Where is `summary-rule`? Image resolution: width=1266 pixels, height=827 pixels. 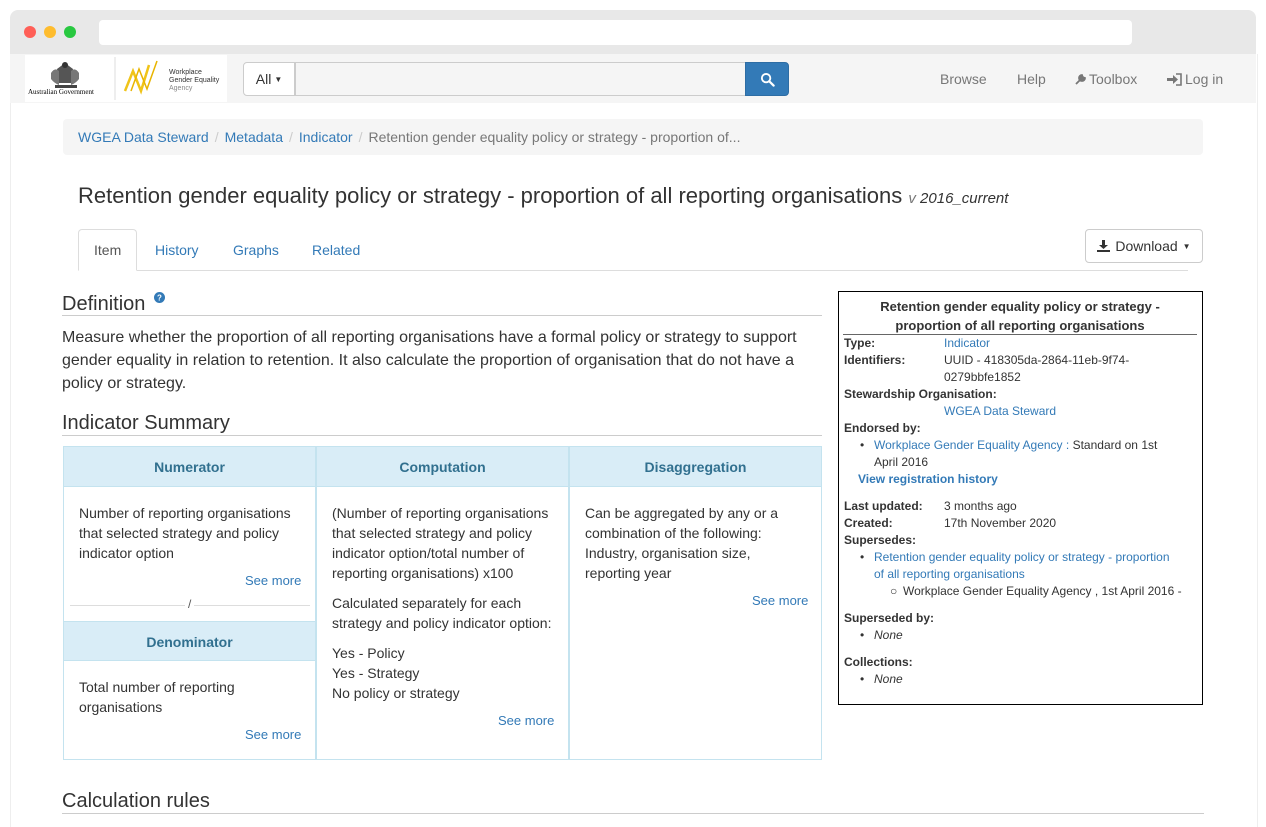 summary-rule is located at coordinates (442, 435).